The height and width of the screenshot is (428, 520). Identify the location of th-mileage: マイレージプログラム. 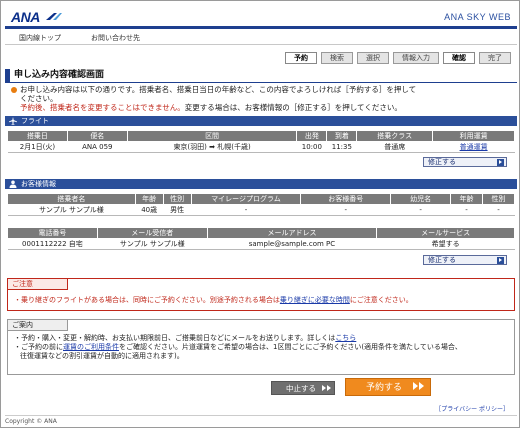
(246, 199).